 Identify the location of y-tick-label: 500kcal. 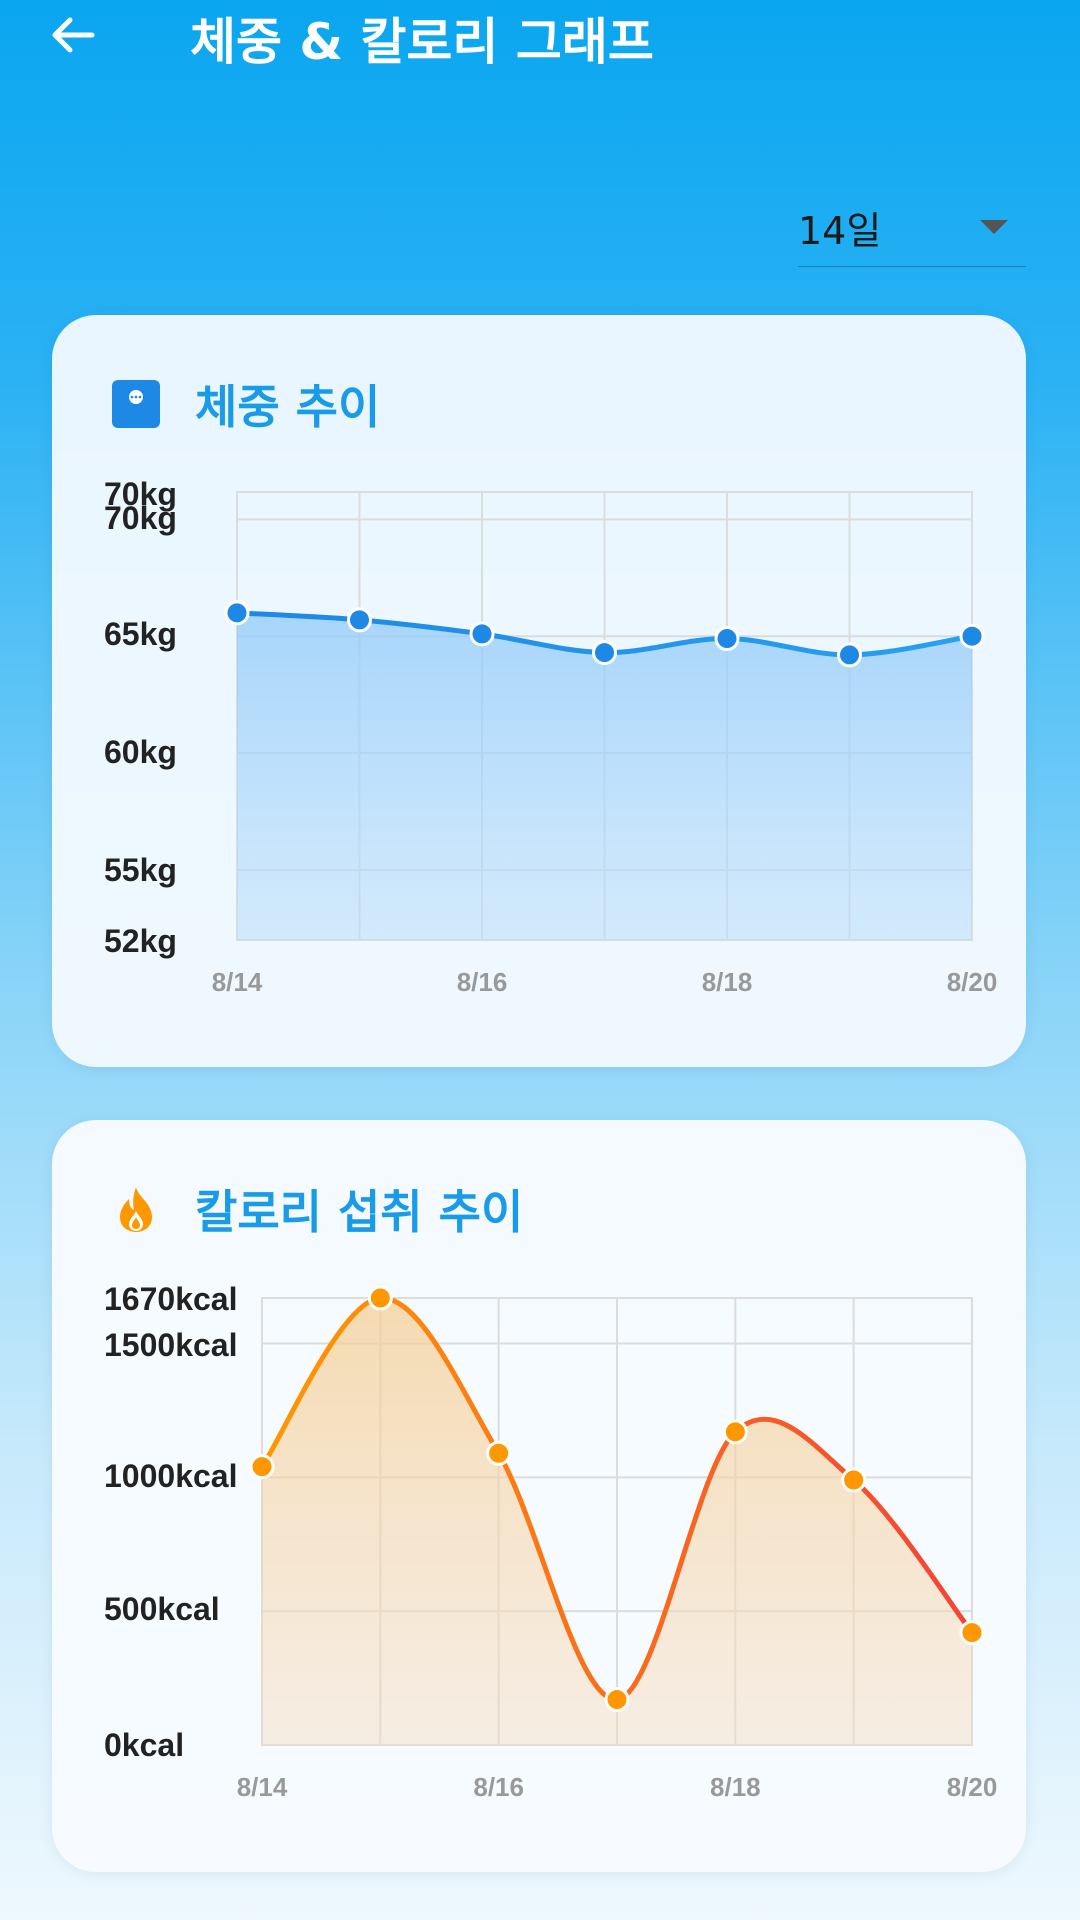
(162, 1609).